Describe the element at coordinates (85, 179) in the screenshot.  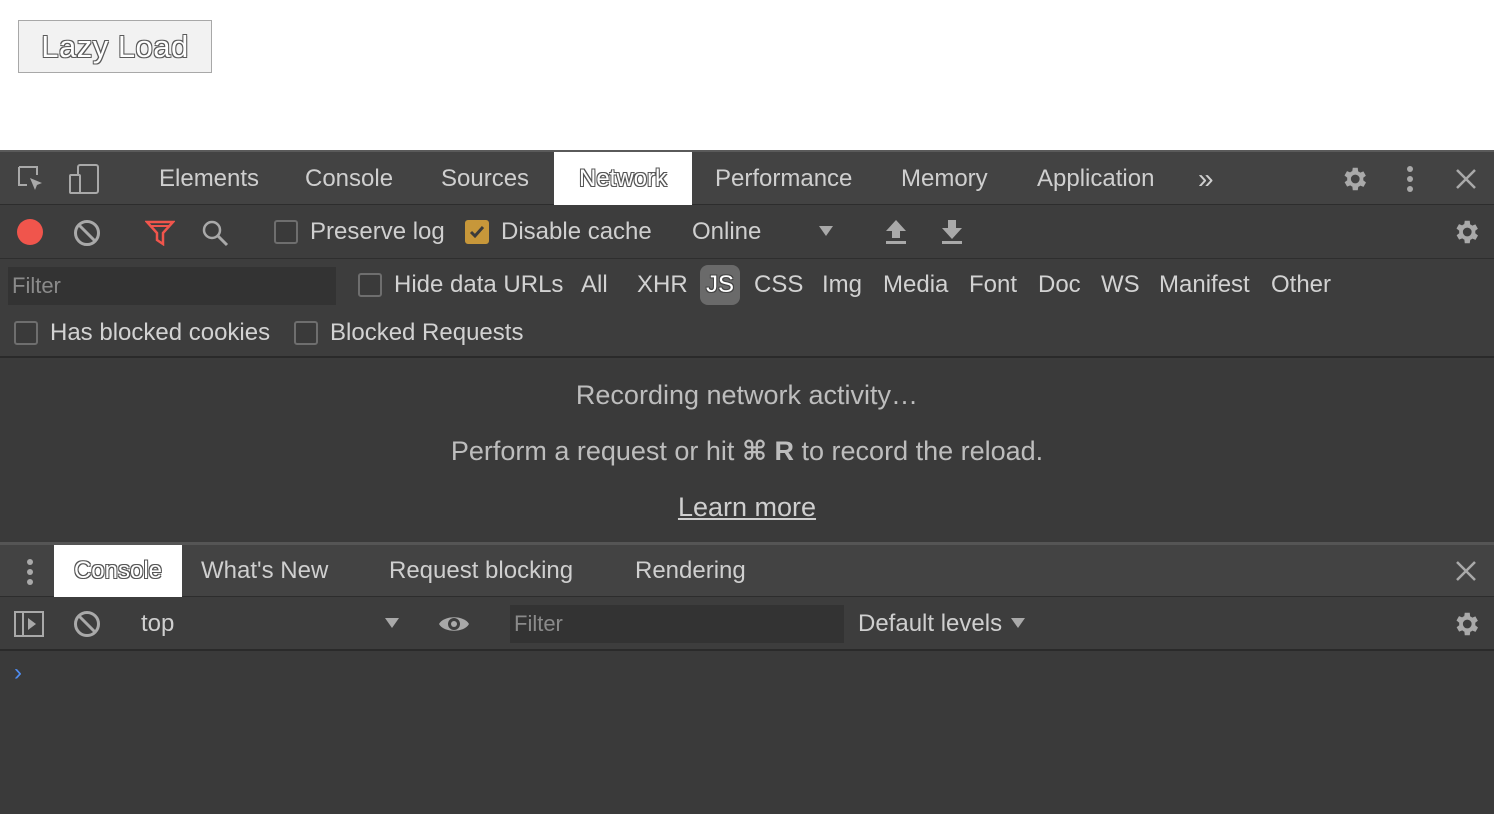
I see `device-toolbar-icon` at that location.